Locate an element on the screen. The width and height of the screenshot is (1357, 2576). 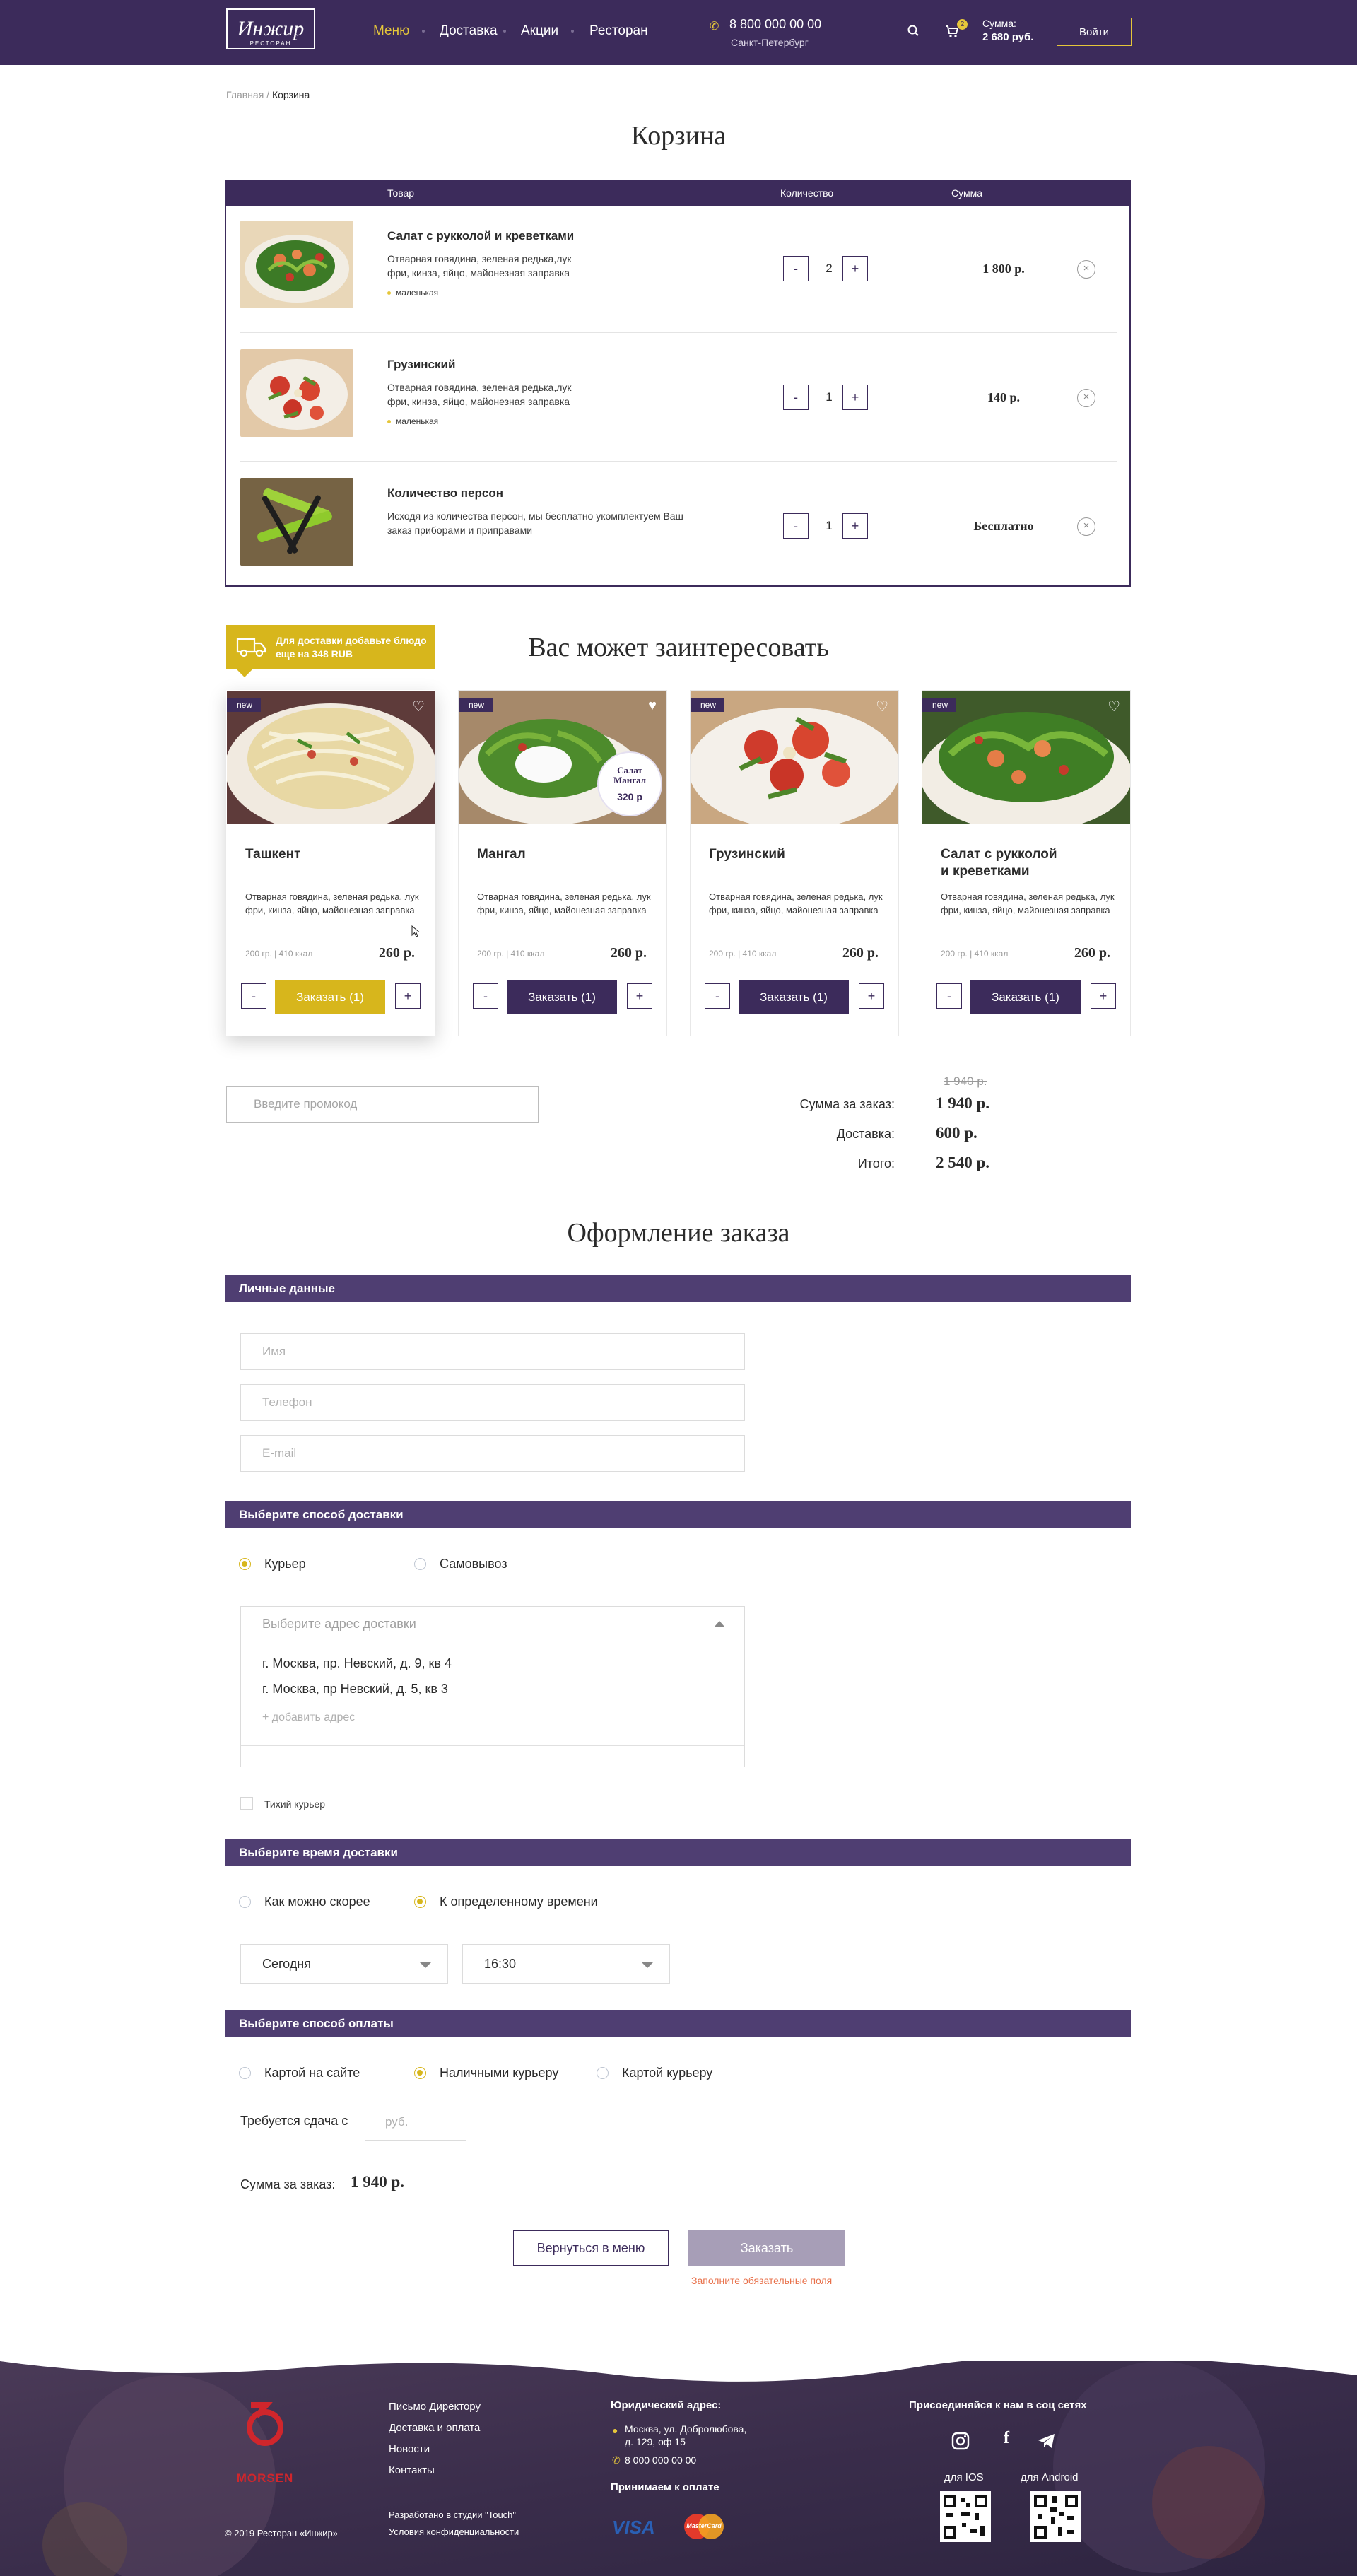
legal-address-line2: д. 129, оф 15 is located at coordinates (655, 2442).